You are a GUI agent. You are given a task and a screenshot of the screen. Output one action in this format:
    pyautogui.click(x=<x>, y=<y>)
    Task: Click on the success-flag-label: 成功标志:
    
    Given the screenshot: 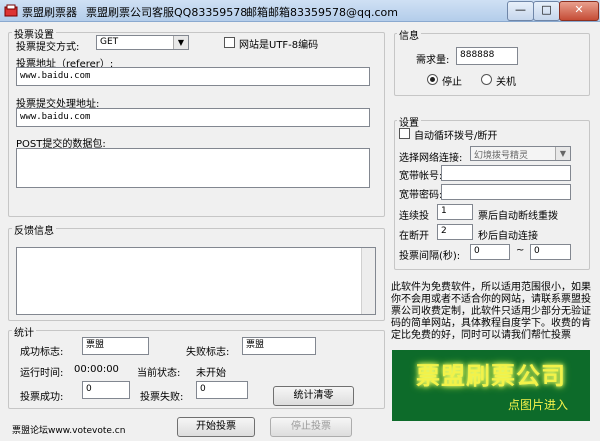 What is the action you would take?
    pyautogui.click(x=42, y=352)
    